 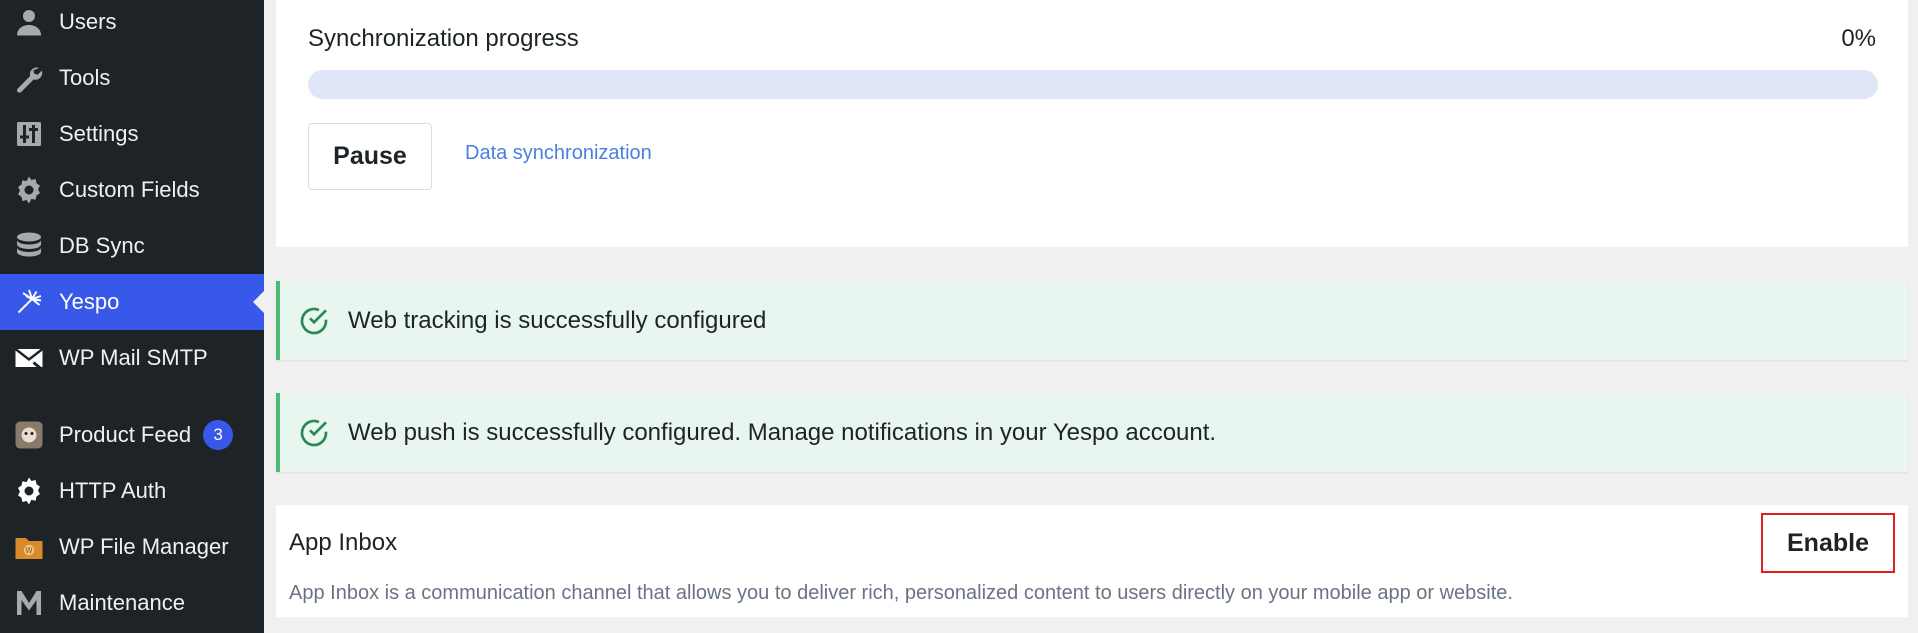 What do you see at coordinates (102, 245) in the screenshot?
I see `sidebar-item-label: DB Sync` at bounding box center [102, 245].